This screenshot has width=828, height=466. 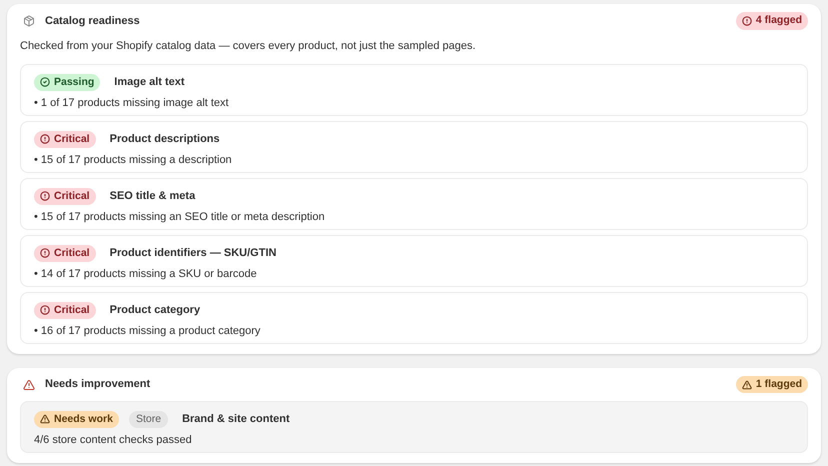 What do you see at coordinates (180, 218) in the screenshot?
I see `check-detail: • 15 of 17 products missing an SEO title or meta description` at bounding box center [180, 218].